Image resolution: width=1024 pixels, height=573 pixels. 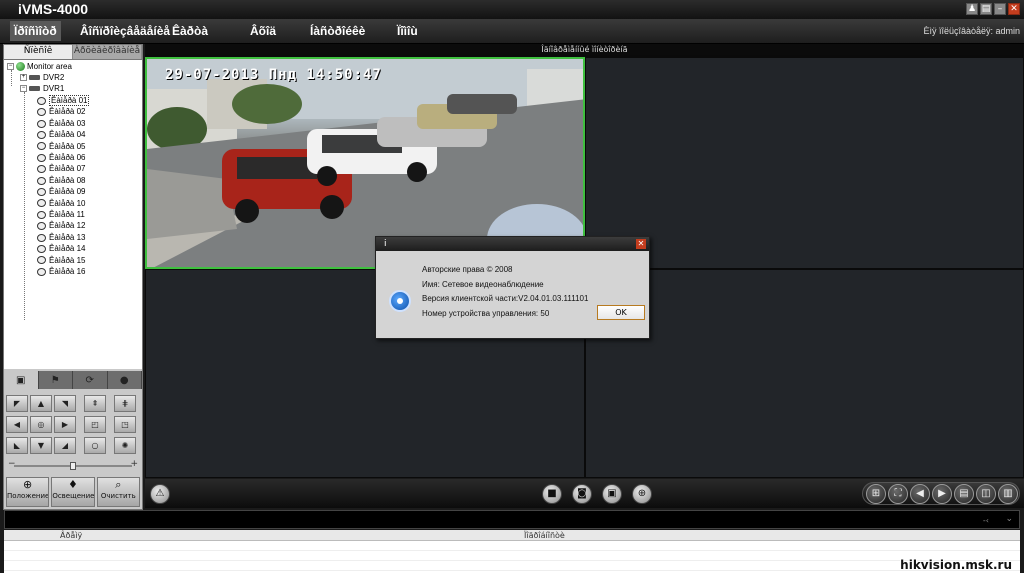 I want to click on camera-label: Êàìåðà 10, so click(x=67, y=203).